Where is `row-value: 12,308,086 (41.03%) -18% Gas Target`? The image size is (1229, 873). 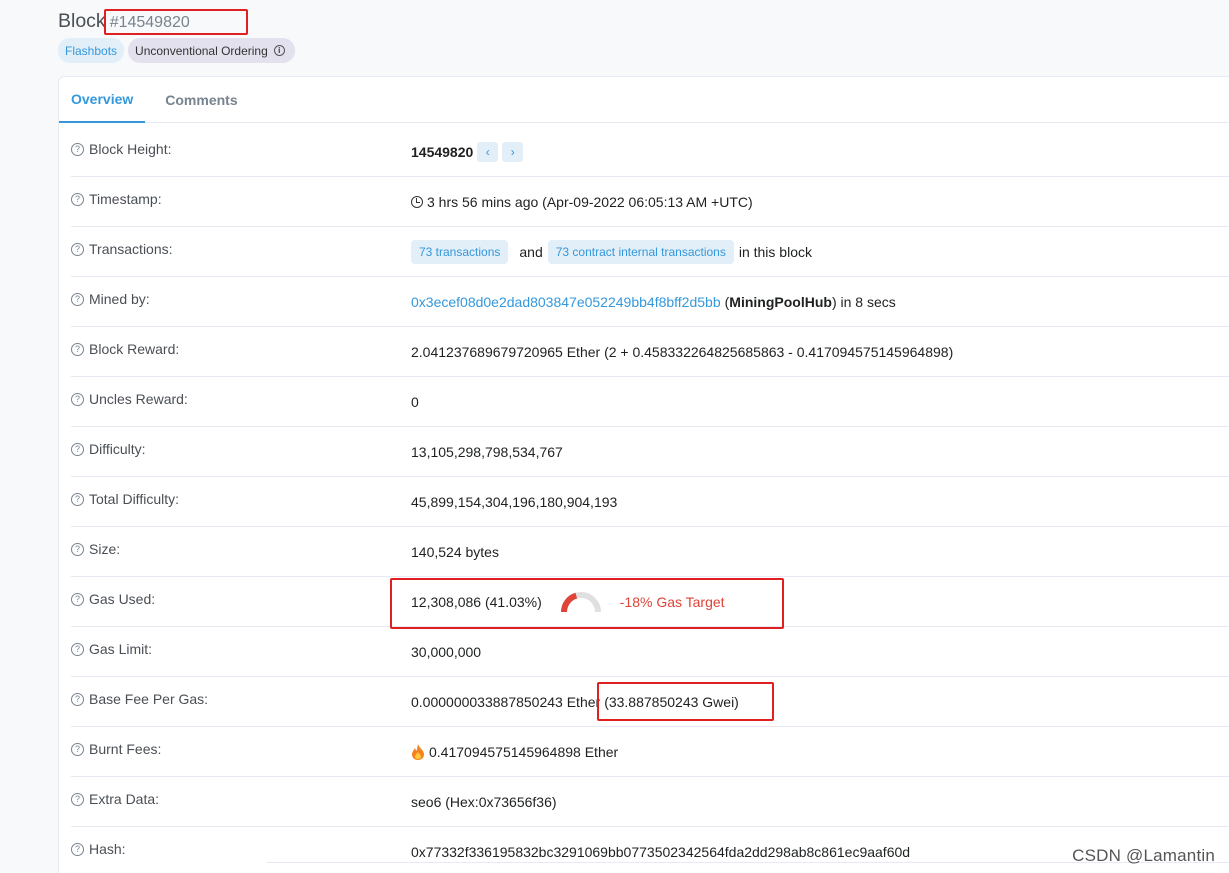
row-value: 12,308,086 (41.03%) -18% Gas Target is located at coordinates (568, 602).